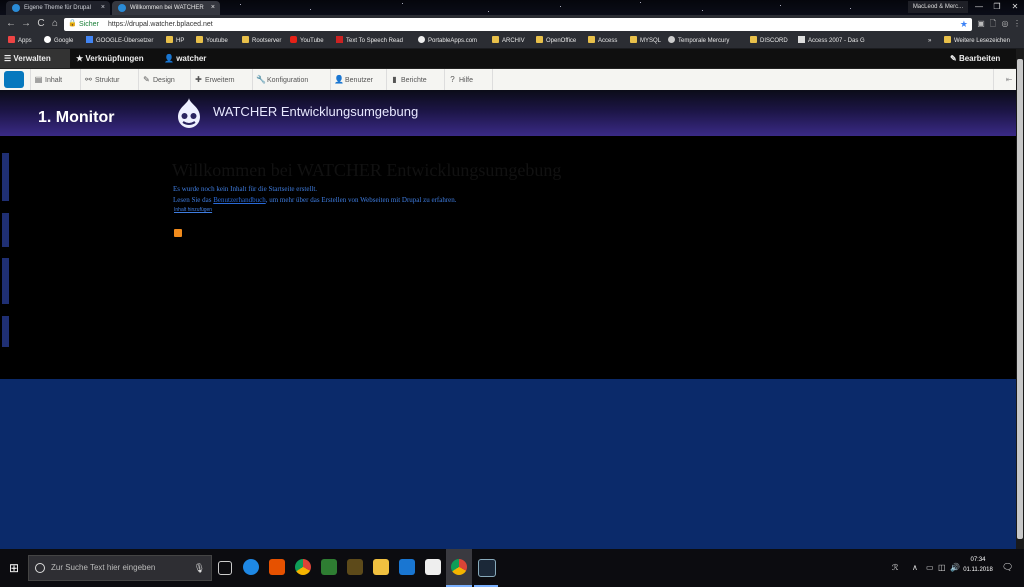 Image resolution: width=1024 pixels, height=587 pixels. I want to click on taskbar-search-box: Zur Suche Text hier eingeben 🎙, so click(120, 568).